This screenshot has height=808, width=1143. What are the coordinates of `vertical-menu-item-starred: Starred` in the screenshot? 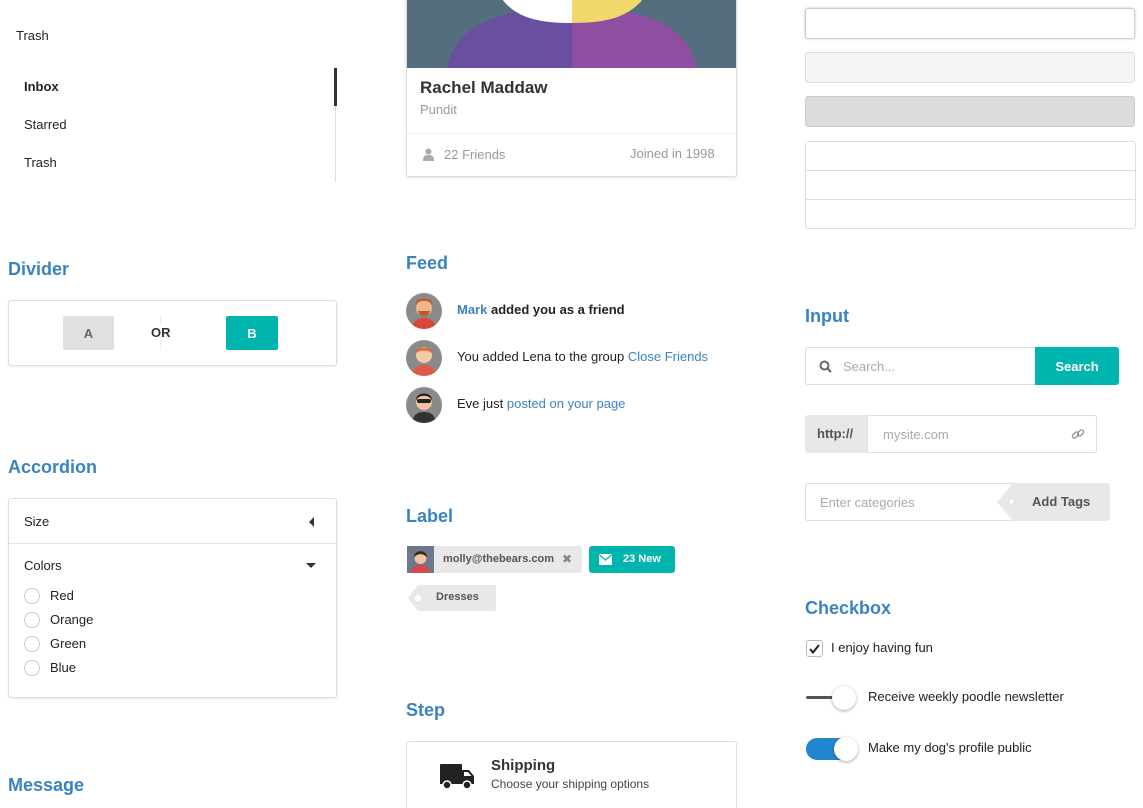 It's located at (45, 124).